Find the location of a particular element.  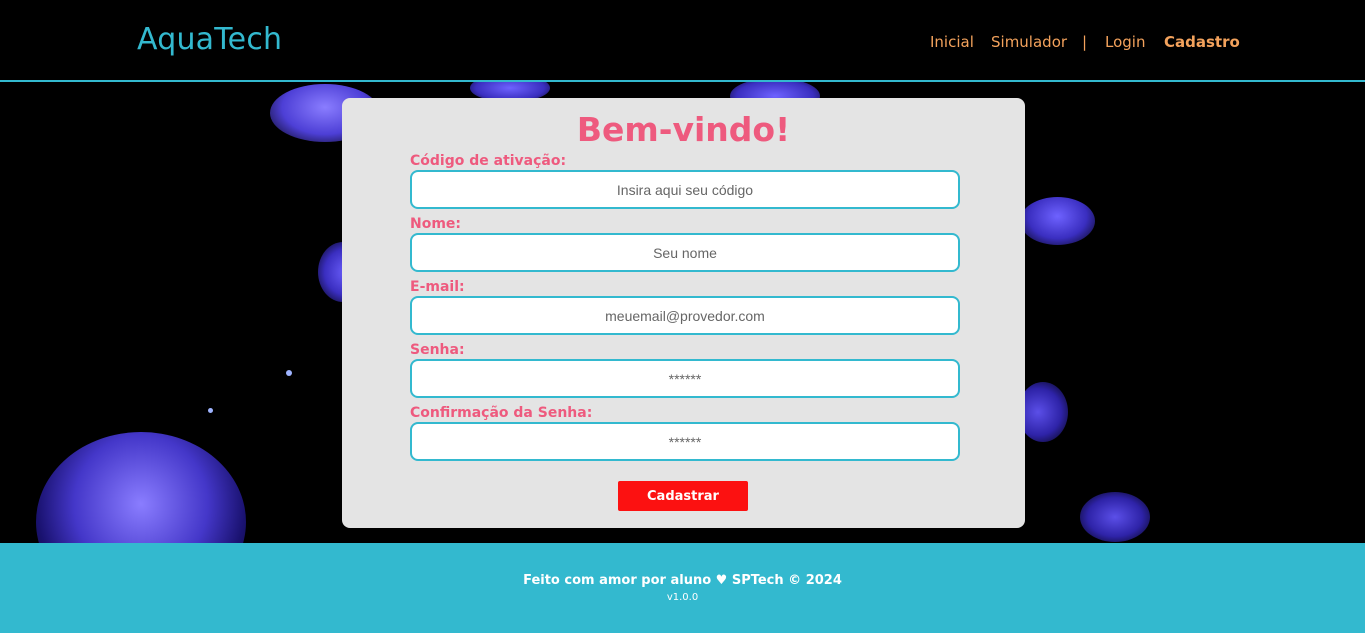

email-input is located at coordinates (685, 315).